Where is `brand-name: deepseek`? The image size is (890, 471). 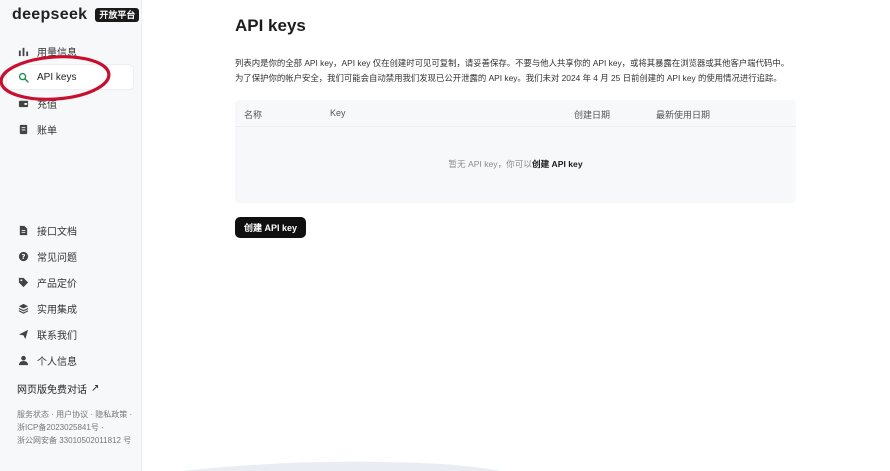 brand-name: deepseek is located at coordinates (50, 14).